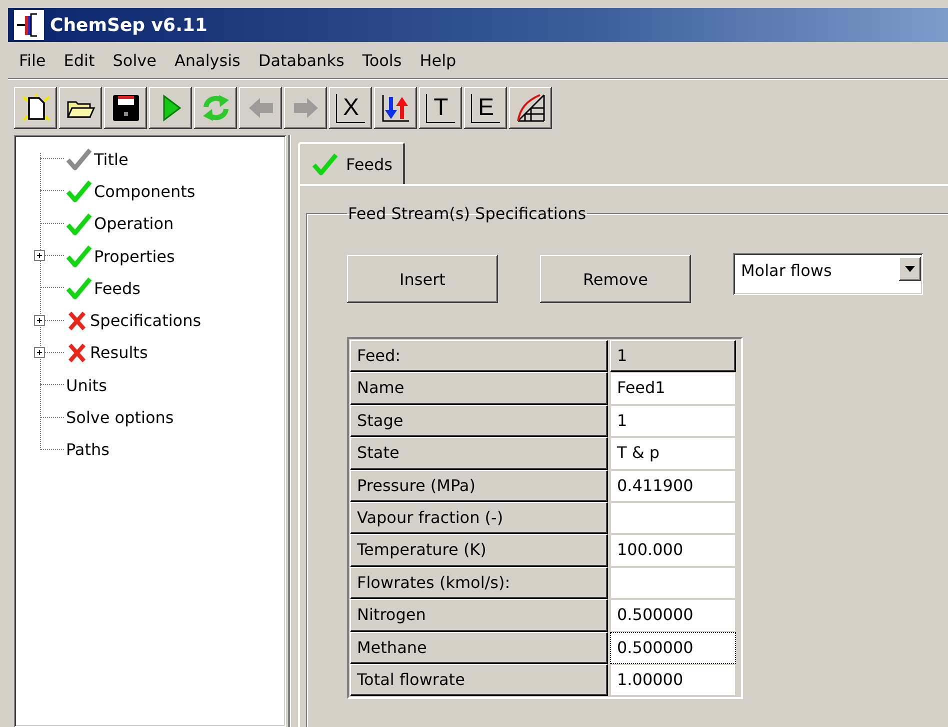  Describe the element at coordinates (479, 583) in the screenshot. I see `row-label: Flowrates (kmol/s):` at that location.